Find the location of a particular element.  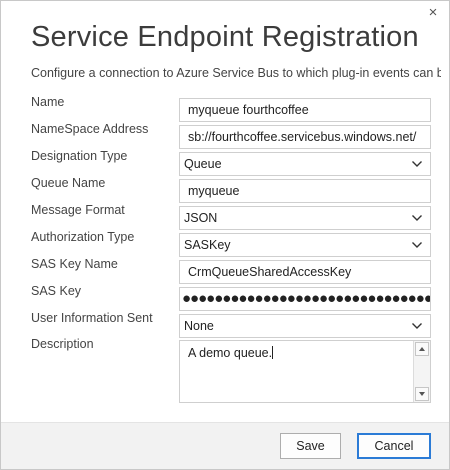

row-user-info: User Information Sent None is located at coordinates (225, 324).